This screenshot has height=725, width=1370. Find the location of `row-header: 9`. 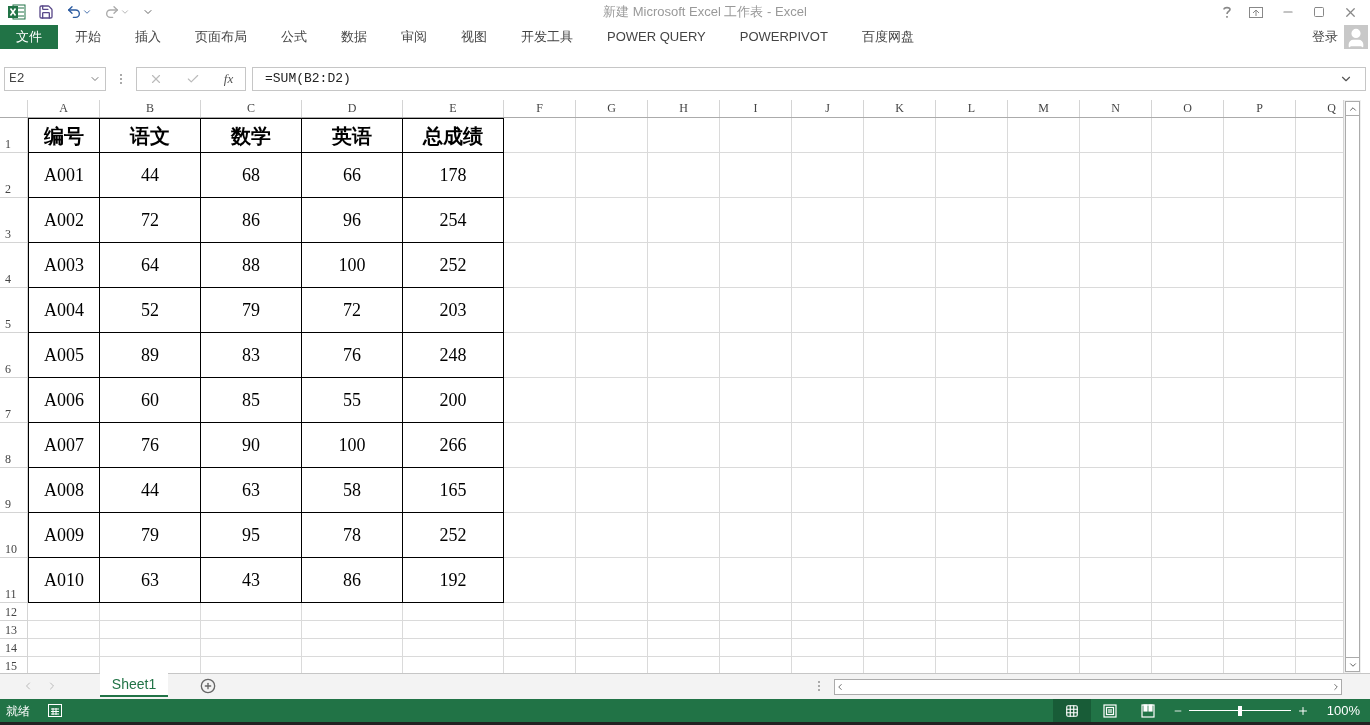

row-header: 9 is located at coordinates (14, 490).